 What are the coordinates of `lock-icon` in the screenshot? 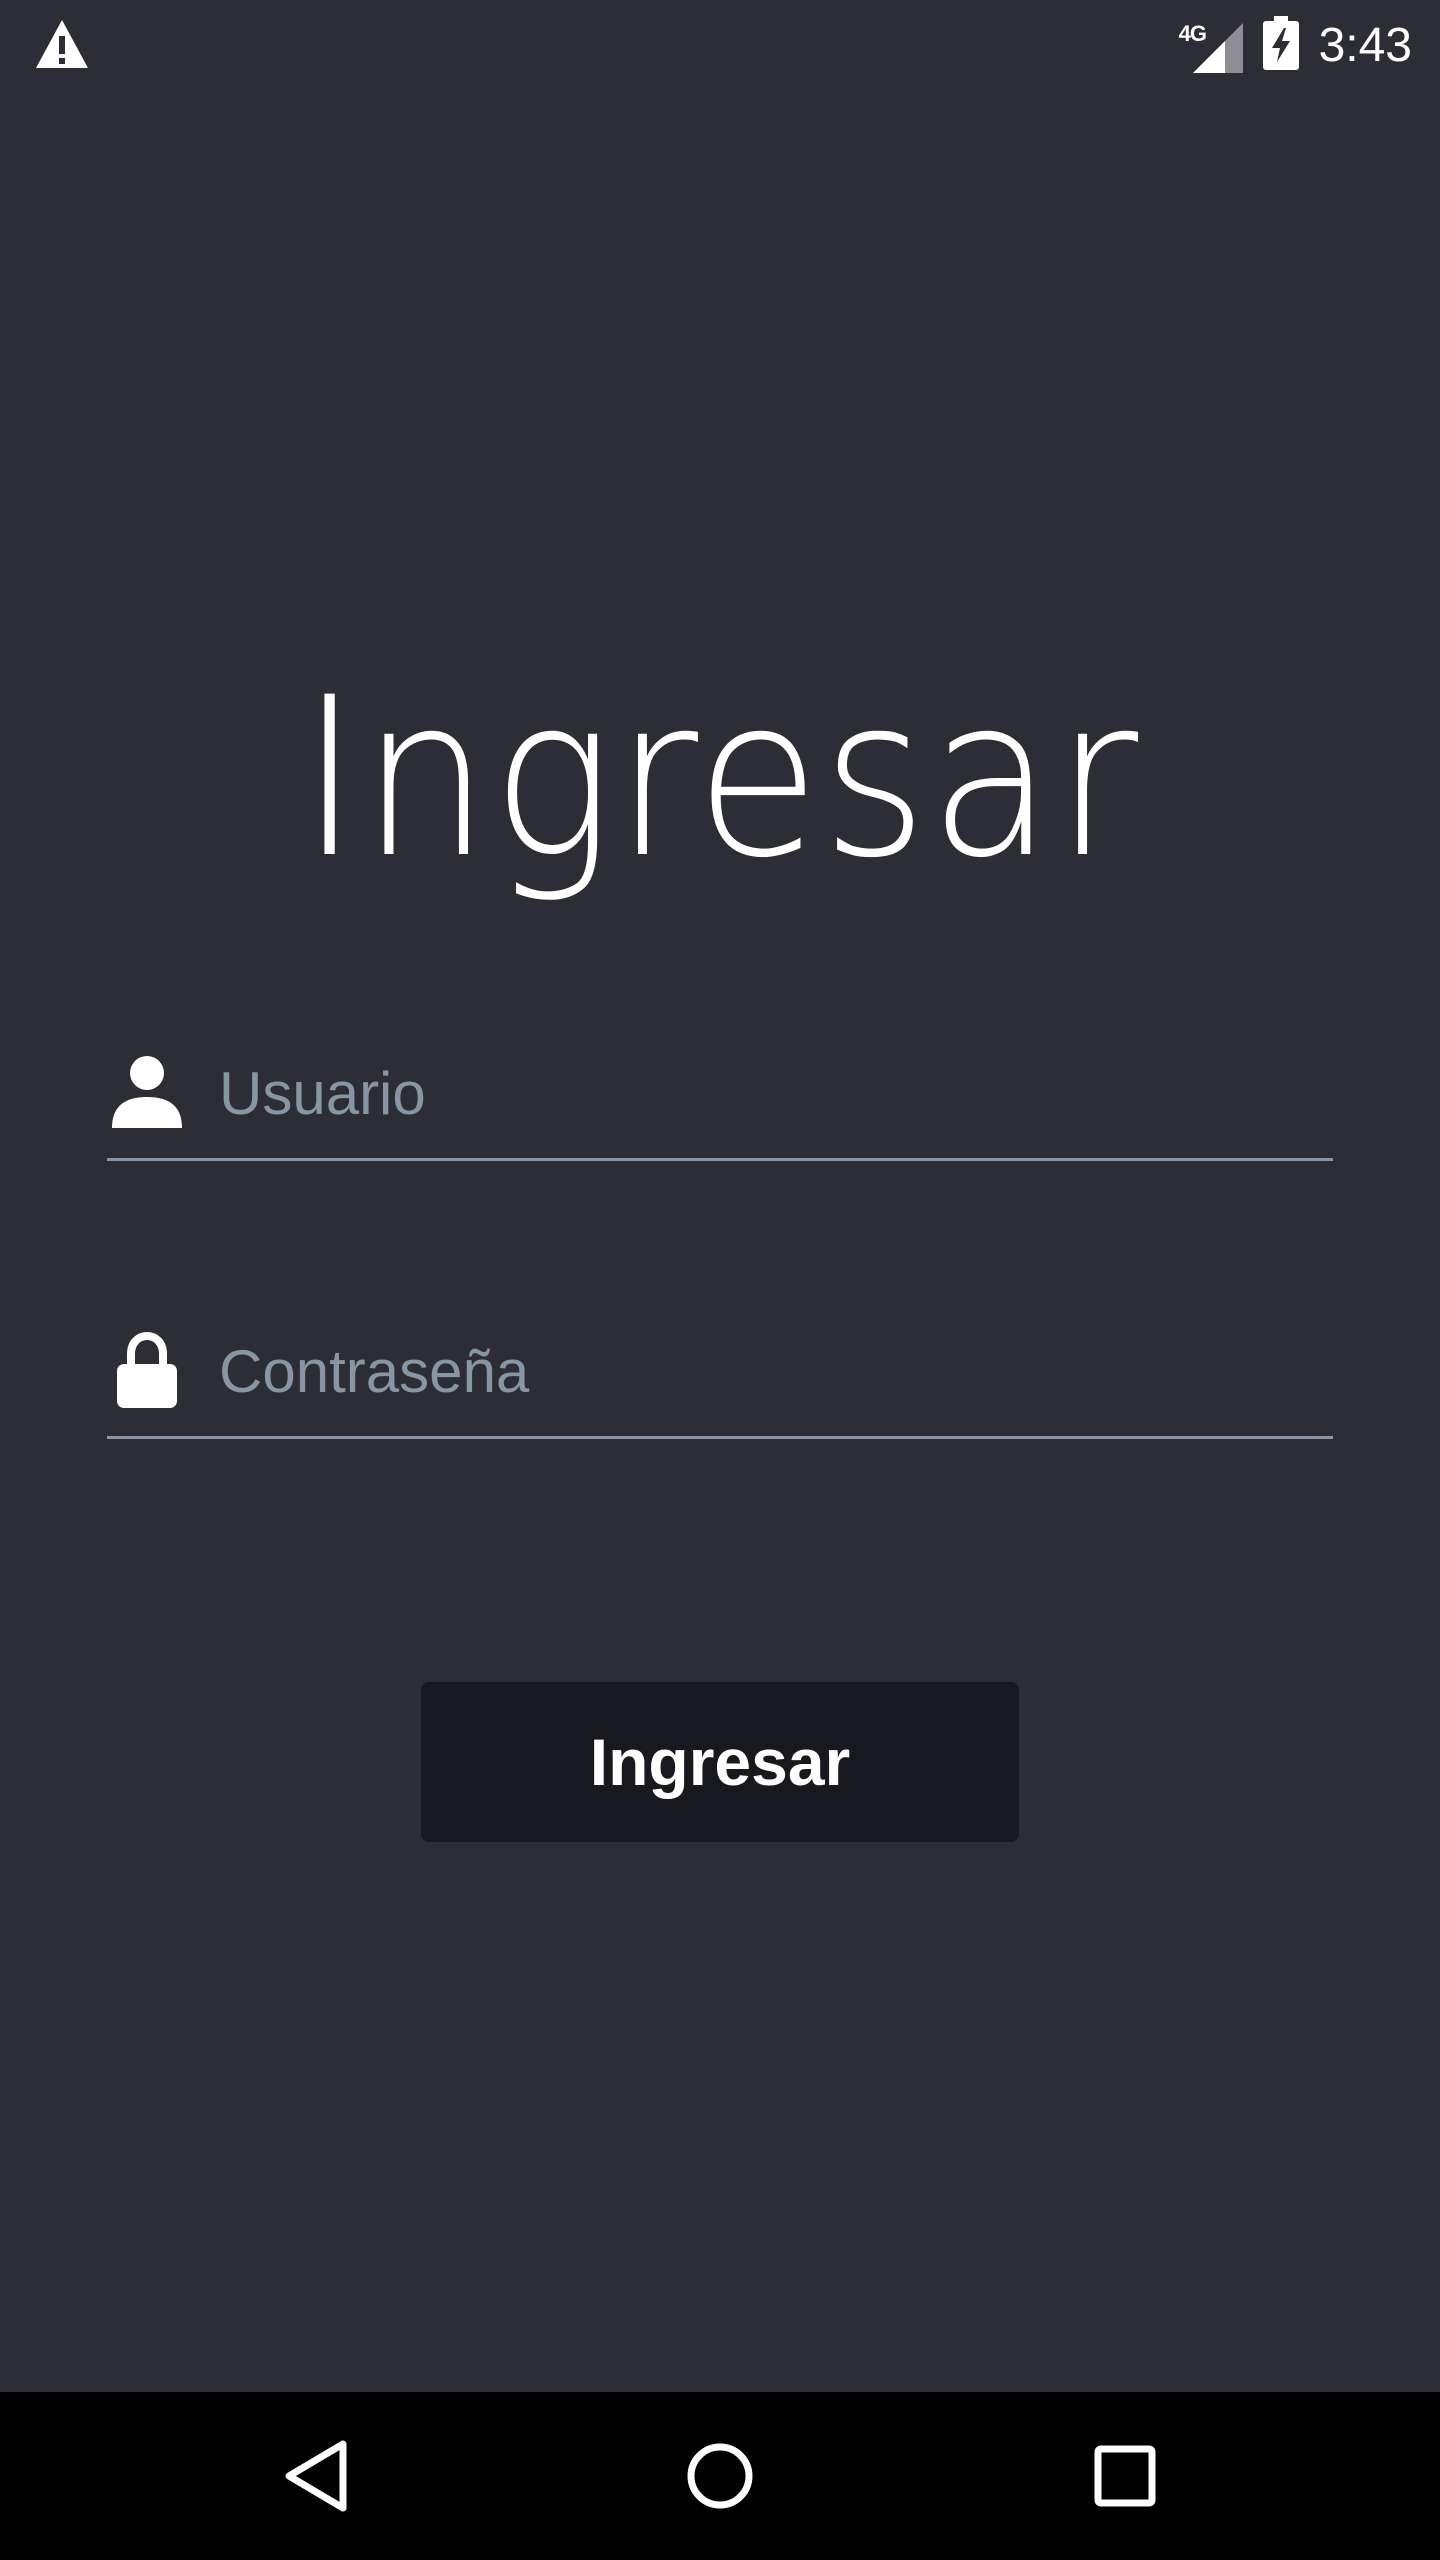 It's located at (147, 1370).